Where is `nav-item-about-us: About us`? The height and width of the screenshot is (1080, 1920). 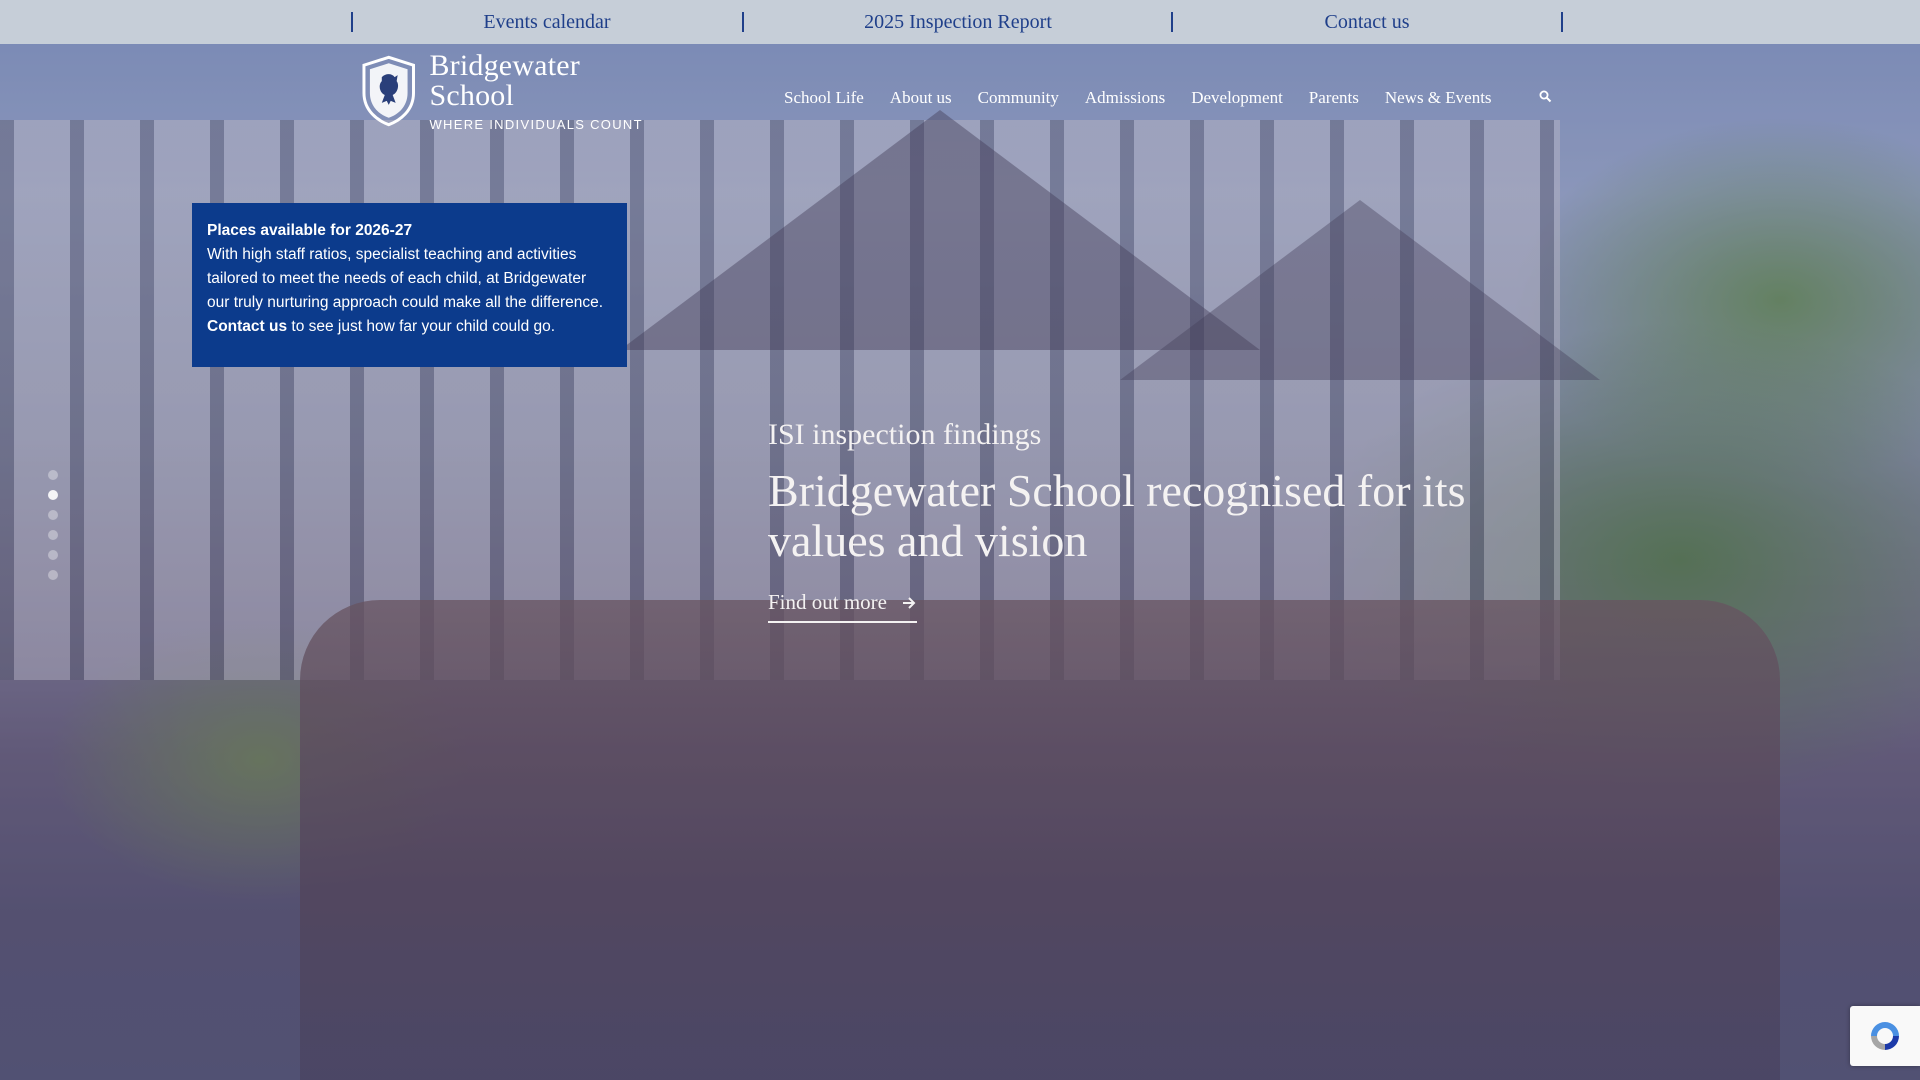 nav-item-about-us: About us is located at coordinates (921, 98).